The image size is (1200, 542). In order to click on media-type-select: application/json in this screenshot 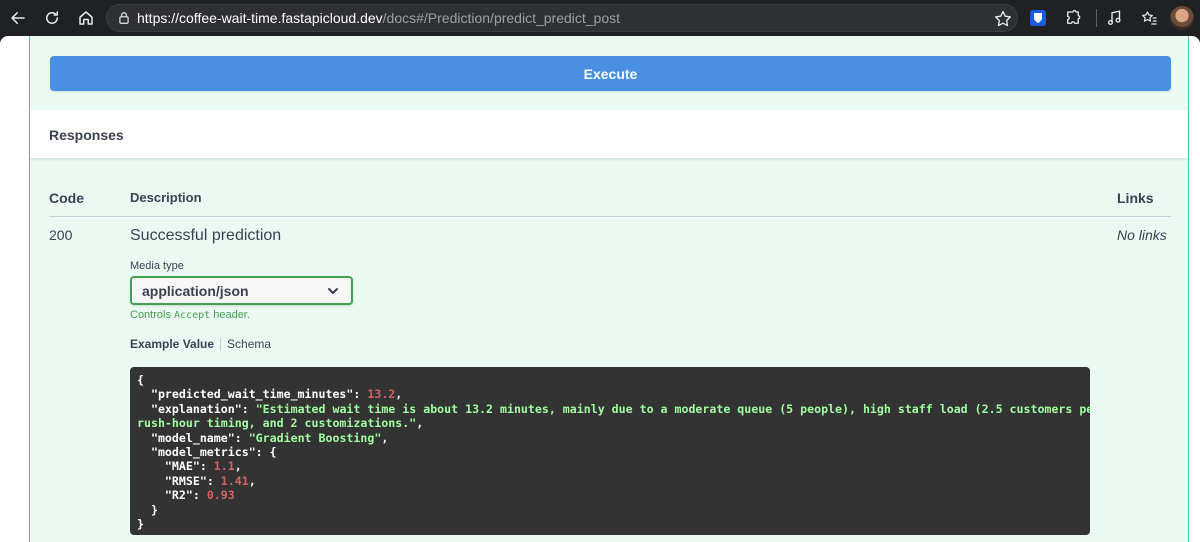, I will do `click(241, 290)`.